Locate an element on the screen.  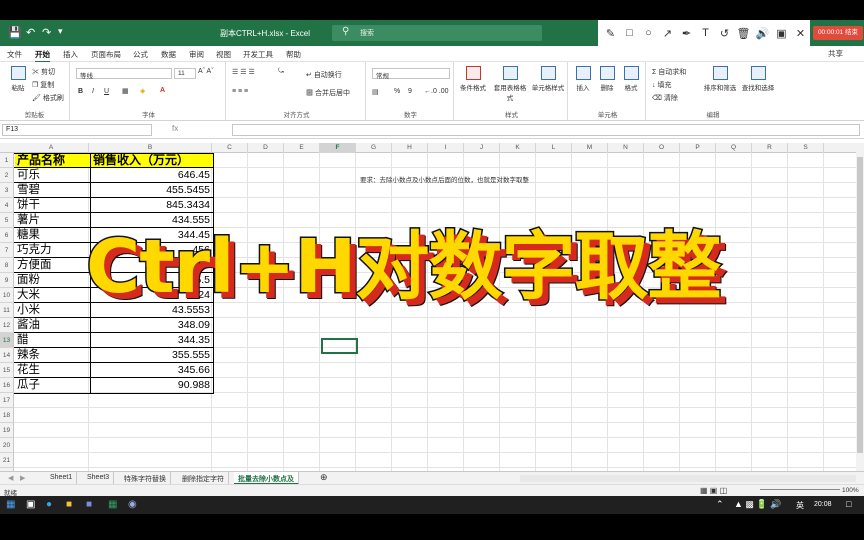
number-format-select: 常规 is located at coordinates (411, 74).